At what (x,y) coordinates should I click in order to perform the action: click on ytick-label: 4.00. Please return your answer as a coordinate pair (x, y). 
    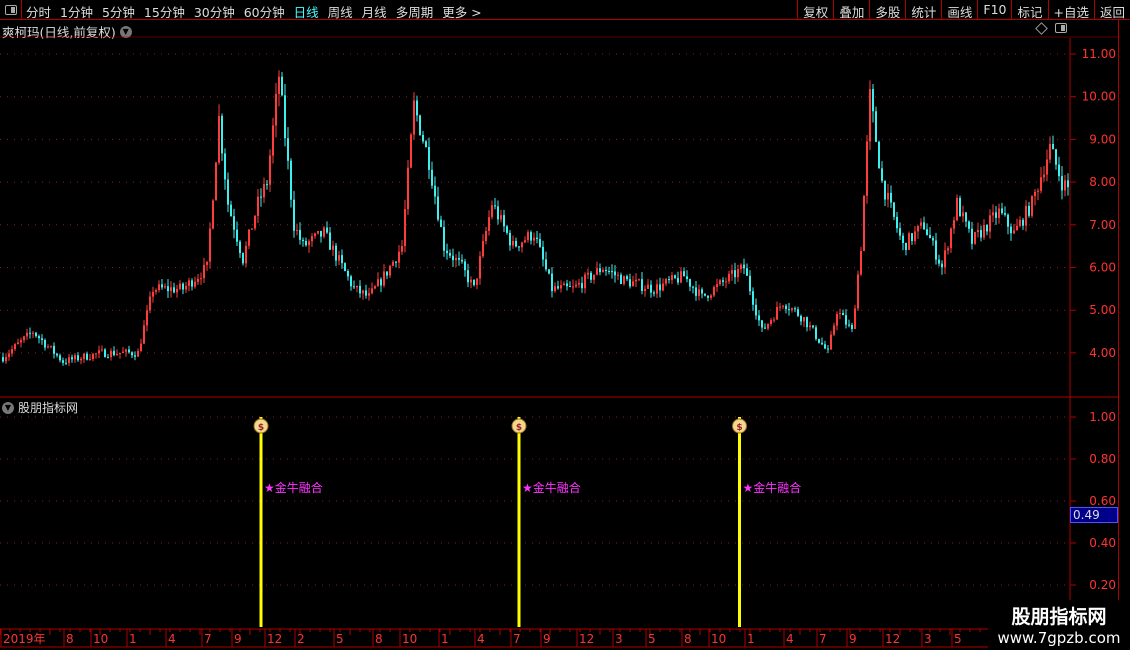
    Looking at the image, I should click on (1102, 353).